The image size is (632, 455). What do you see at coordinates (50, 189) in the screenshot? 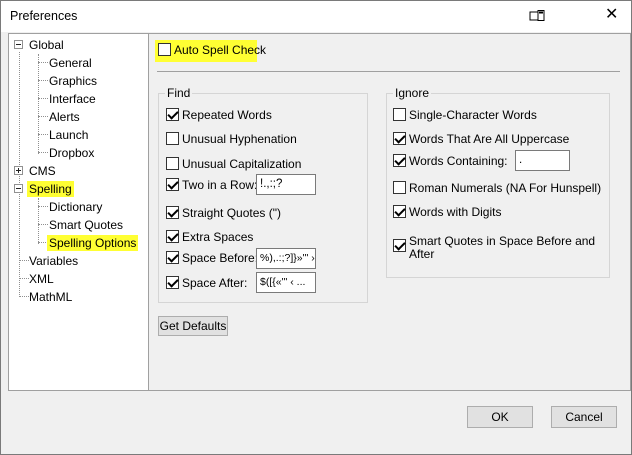
I see `tree-item-spelling: Spelling` at bounding box center [50, 189].